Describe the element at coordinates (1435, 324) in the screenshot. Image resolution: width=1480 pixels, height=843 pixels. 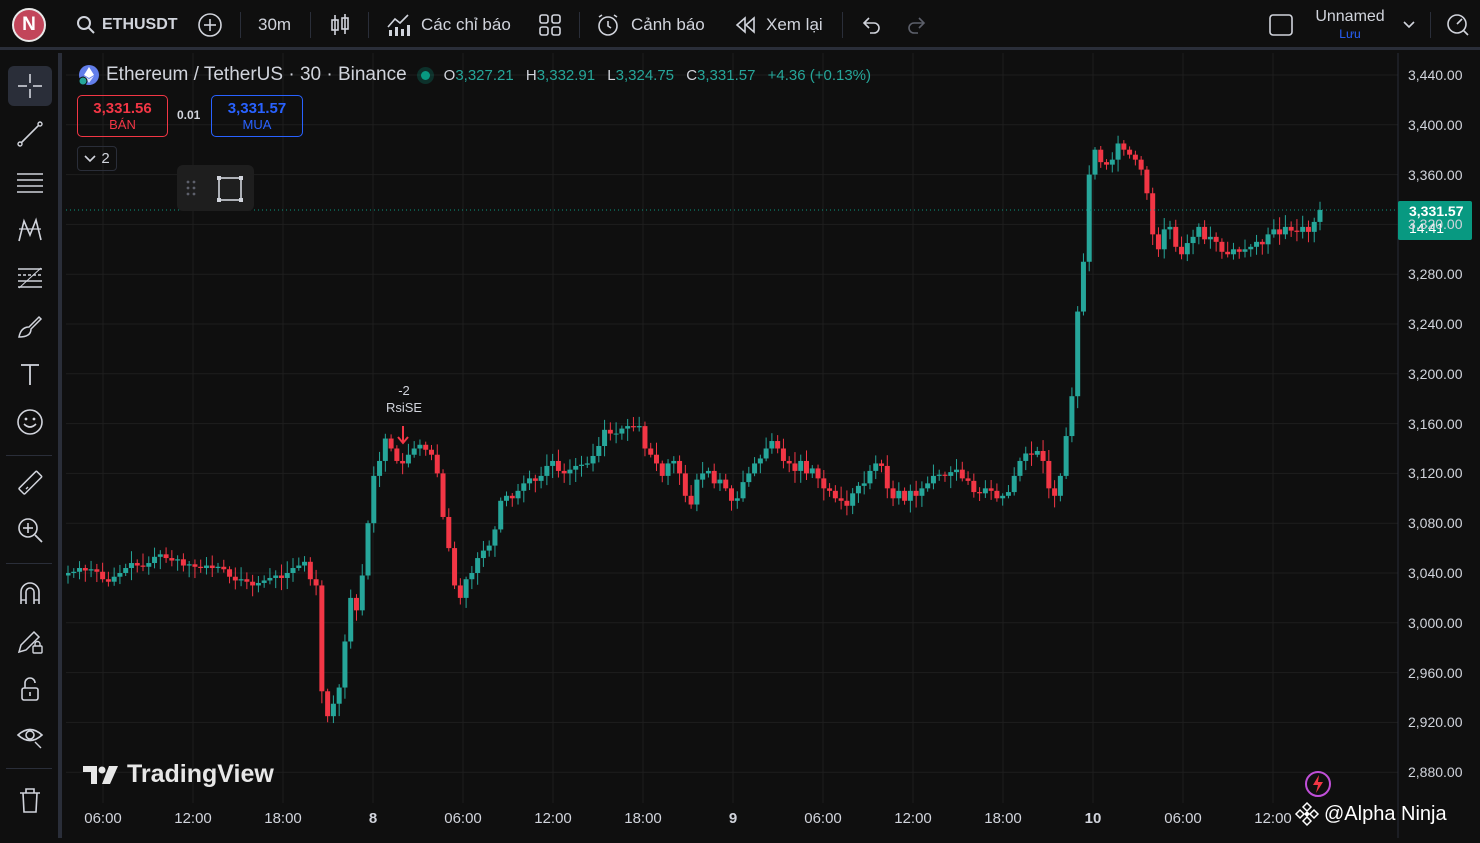
I see `y-axis-tick: 3,240.00` at that location.